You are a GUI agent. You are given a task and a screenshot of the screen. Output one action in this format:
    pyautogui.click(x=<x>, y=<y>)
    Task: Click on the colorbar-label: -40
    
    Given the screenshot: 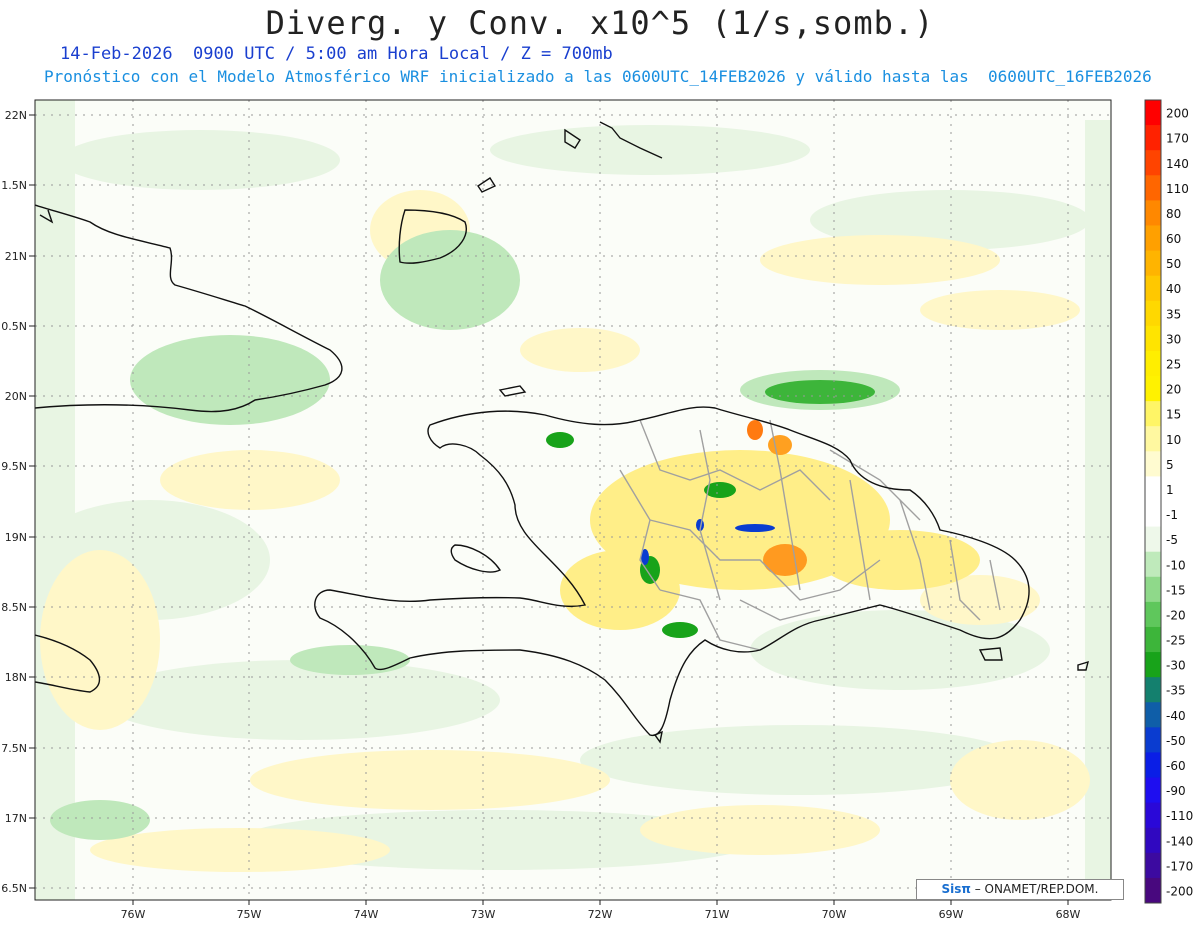 What is the action you would take?
    pyautogui.click(x=1176, y=716)
    